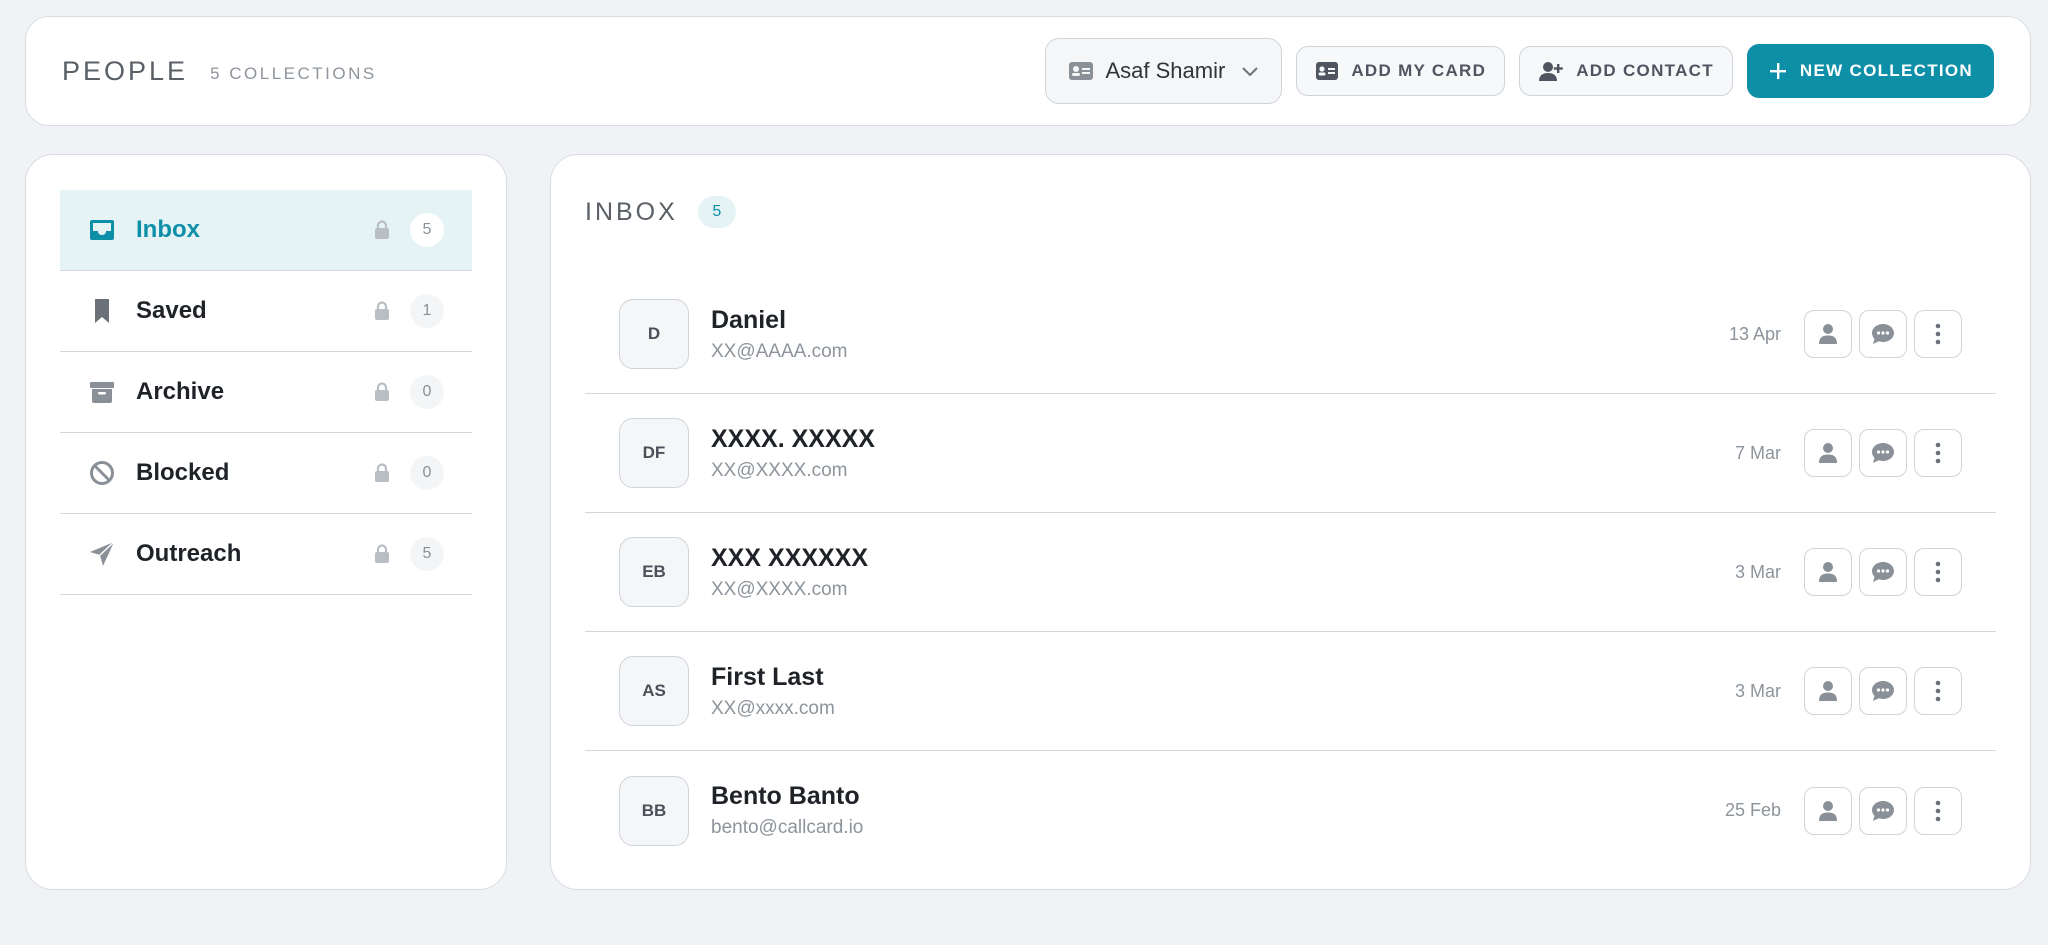 The image size is (2048, 945). What do you see at coordinates (749, 319) in the screenshot?
I see `contact-name: Daniel` at bounding box center [749, 319].